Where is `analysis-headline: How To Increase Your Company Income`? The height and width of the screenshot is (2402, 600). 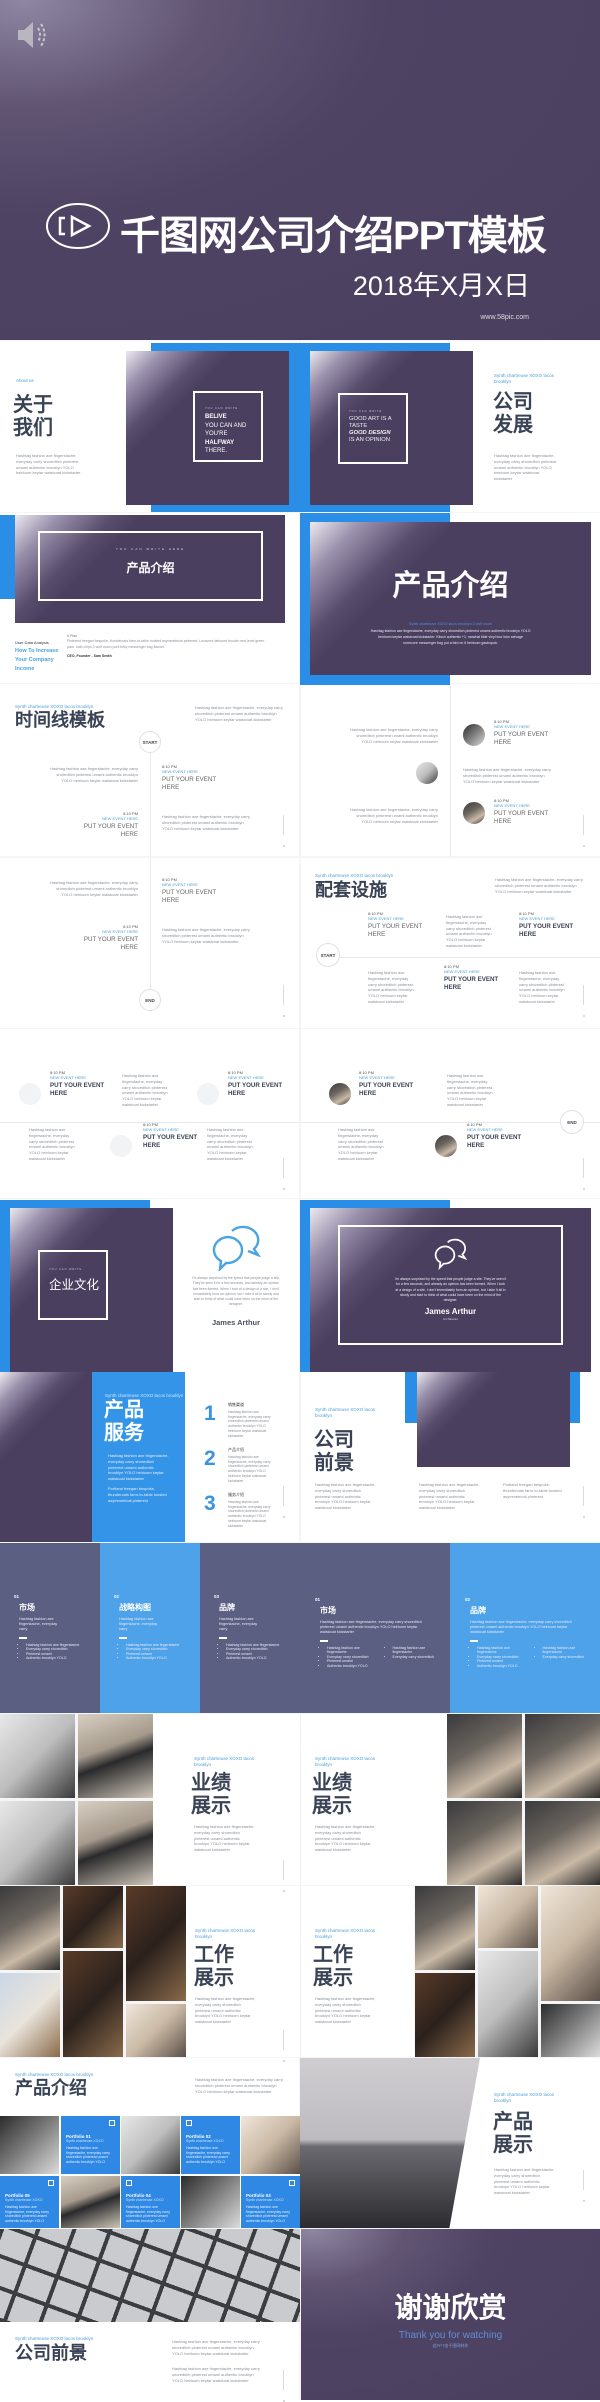
analysis-headline: How To Increase Your Company Income is located at coordinates (37, 660).